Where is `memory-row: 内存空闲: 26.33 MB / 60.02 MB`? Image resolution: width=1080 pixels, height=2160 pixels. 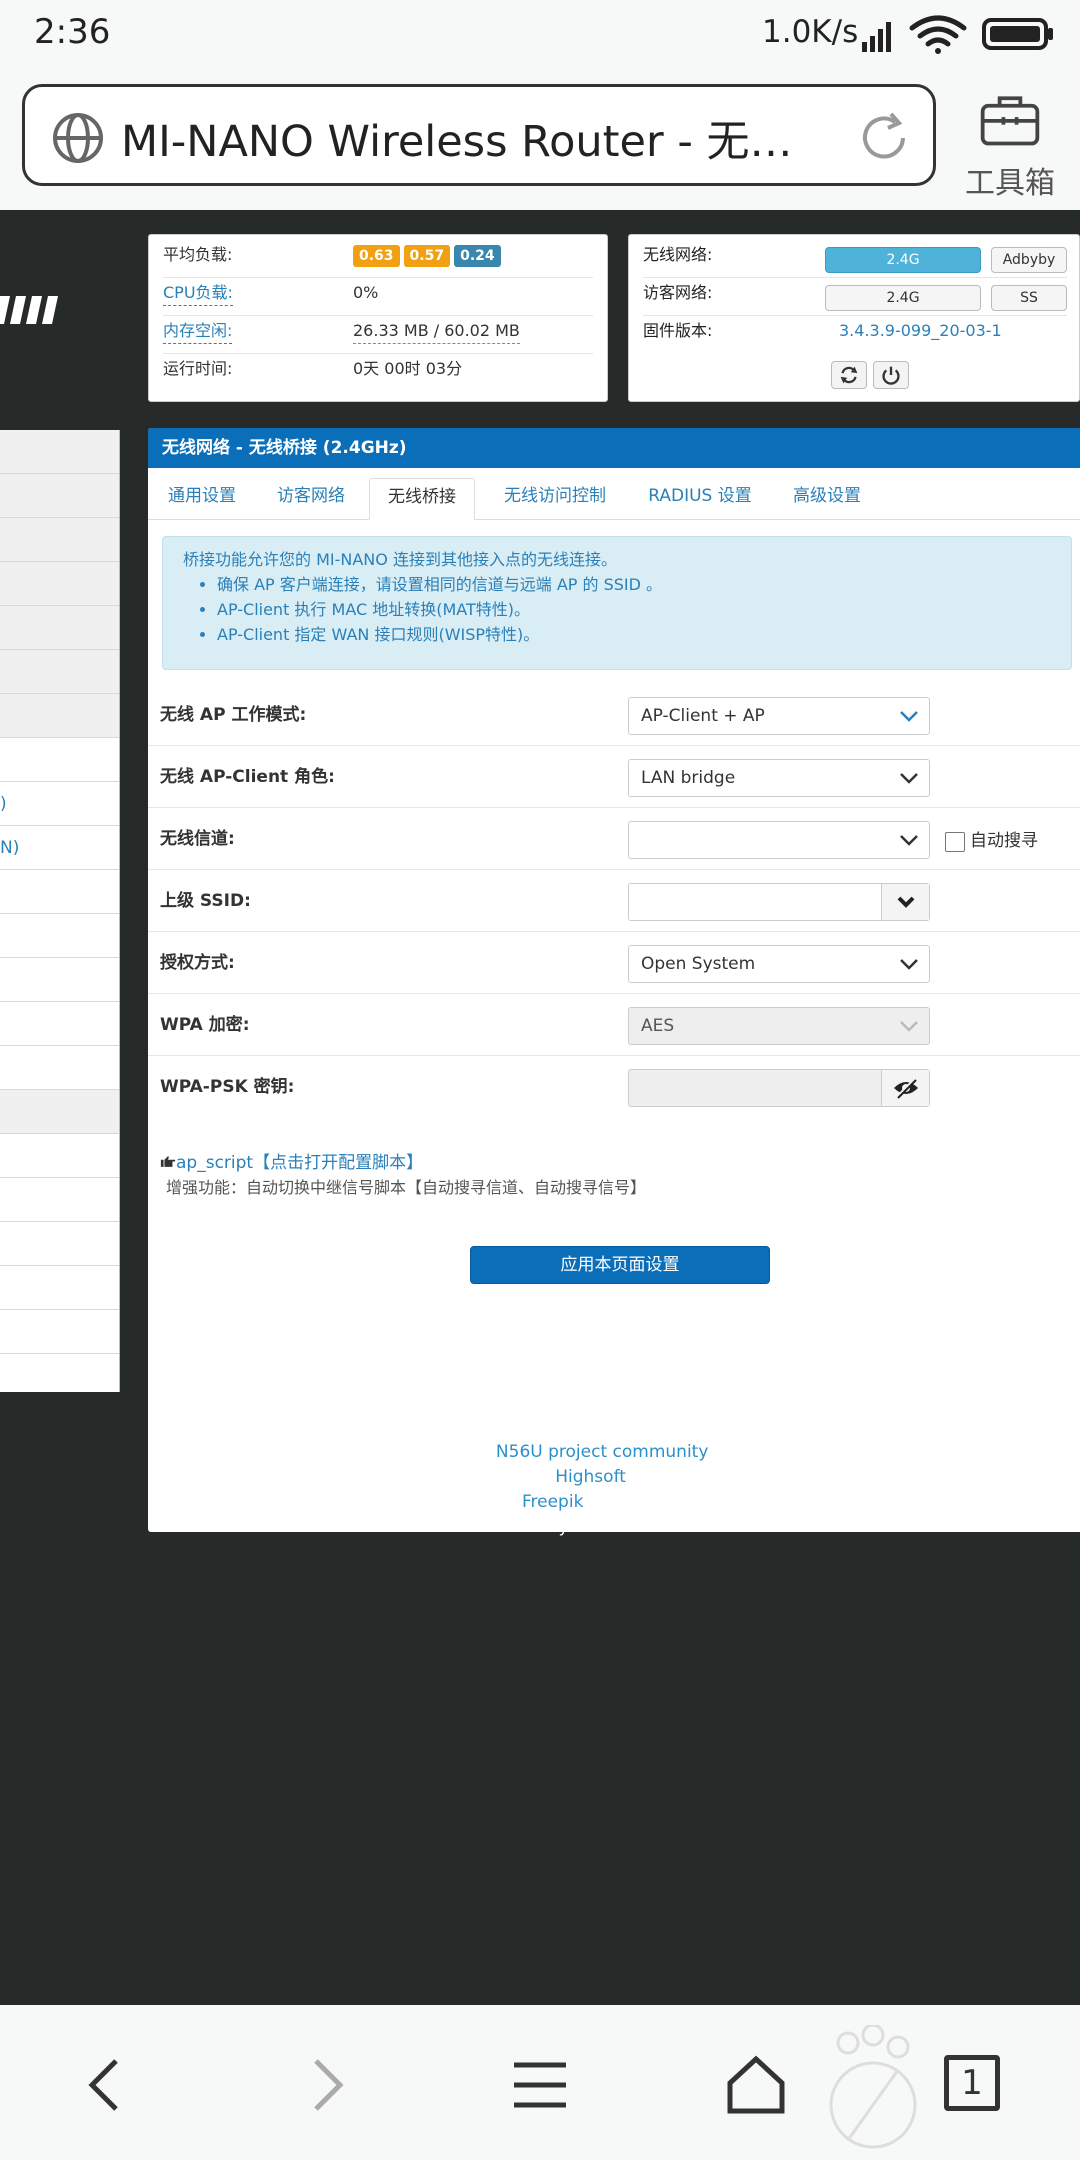
memory-row: 内存空闲: 26.33 MB / 60.02 MB is located at coordinates (378, 331).